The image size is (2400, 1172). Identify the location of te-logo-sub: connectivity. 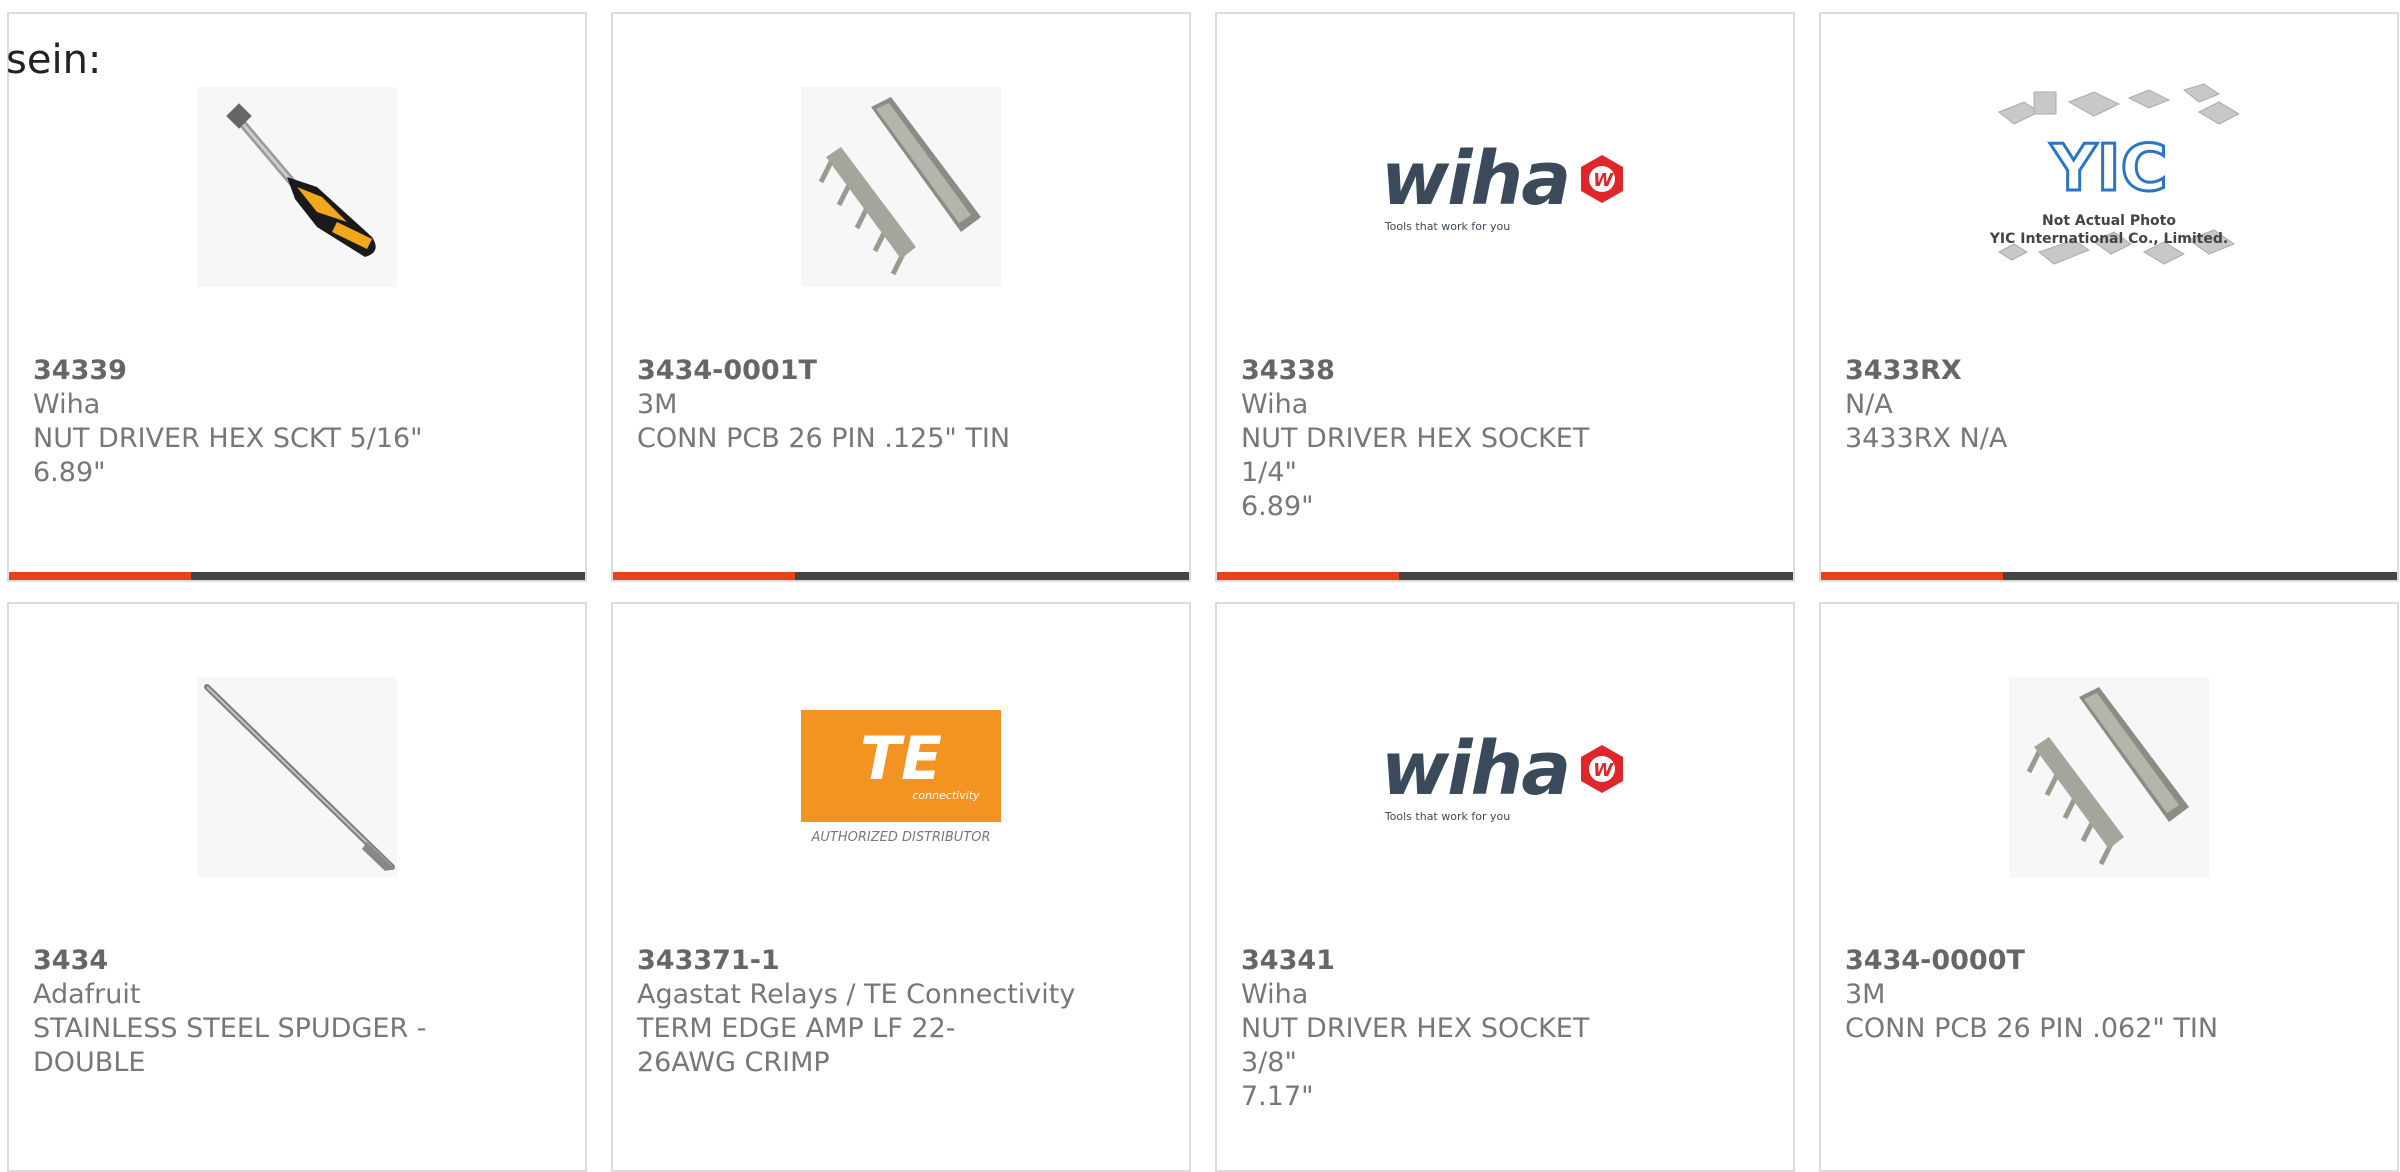
(946, 795).